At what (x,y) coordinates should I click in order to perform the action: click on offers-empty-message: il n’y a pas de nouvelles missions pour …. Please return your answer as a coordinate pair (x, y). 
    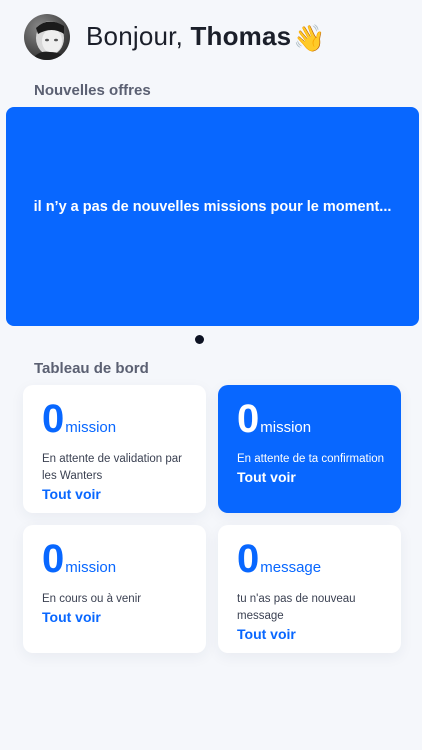
    Looking at the image, I should click on (212, 206).